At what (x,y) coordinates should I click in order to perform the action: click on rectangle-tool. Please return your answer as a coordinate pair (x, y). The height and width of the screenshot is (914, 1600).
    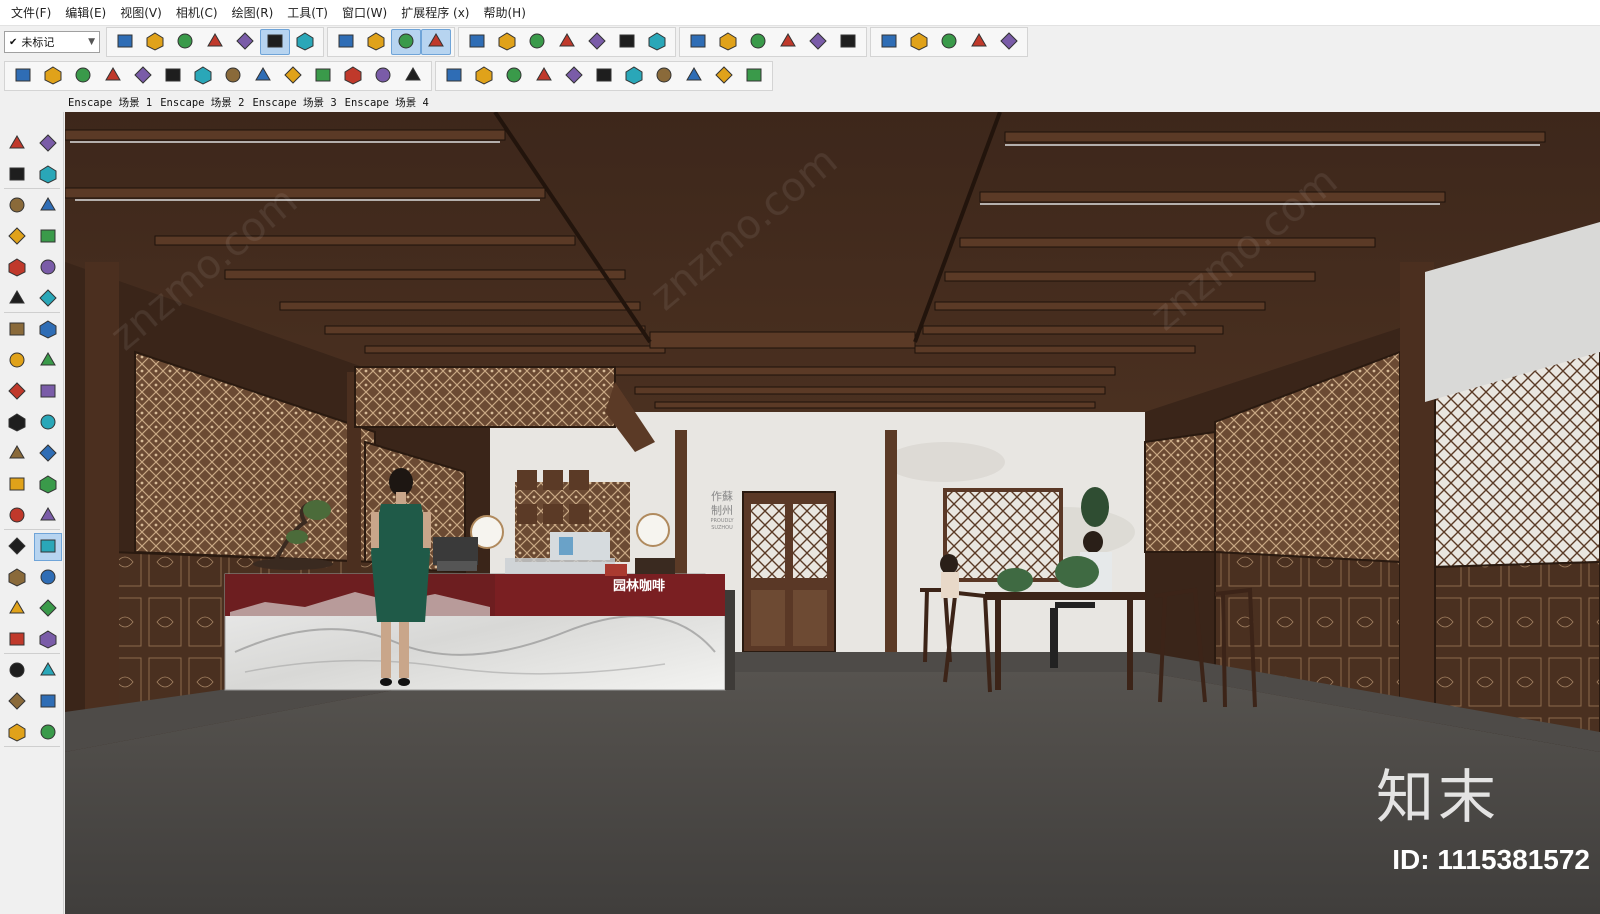
    Looking at the image, I should click on (17, 237).